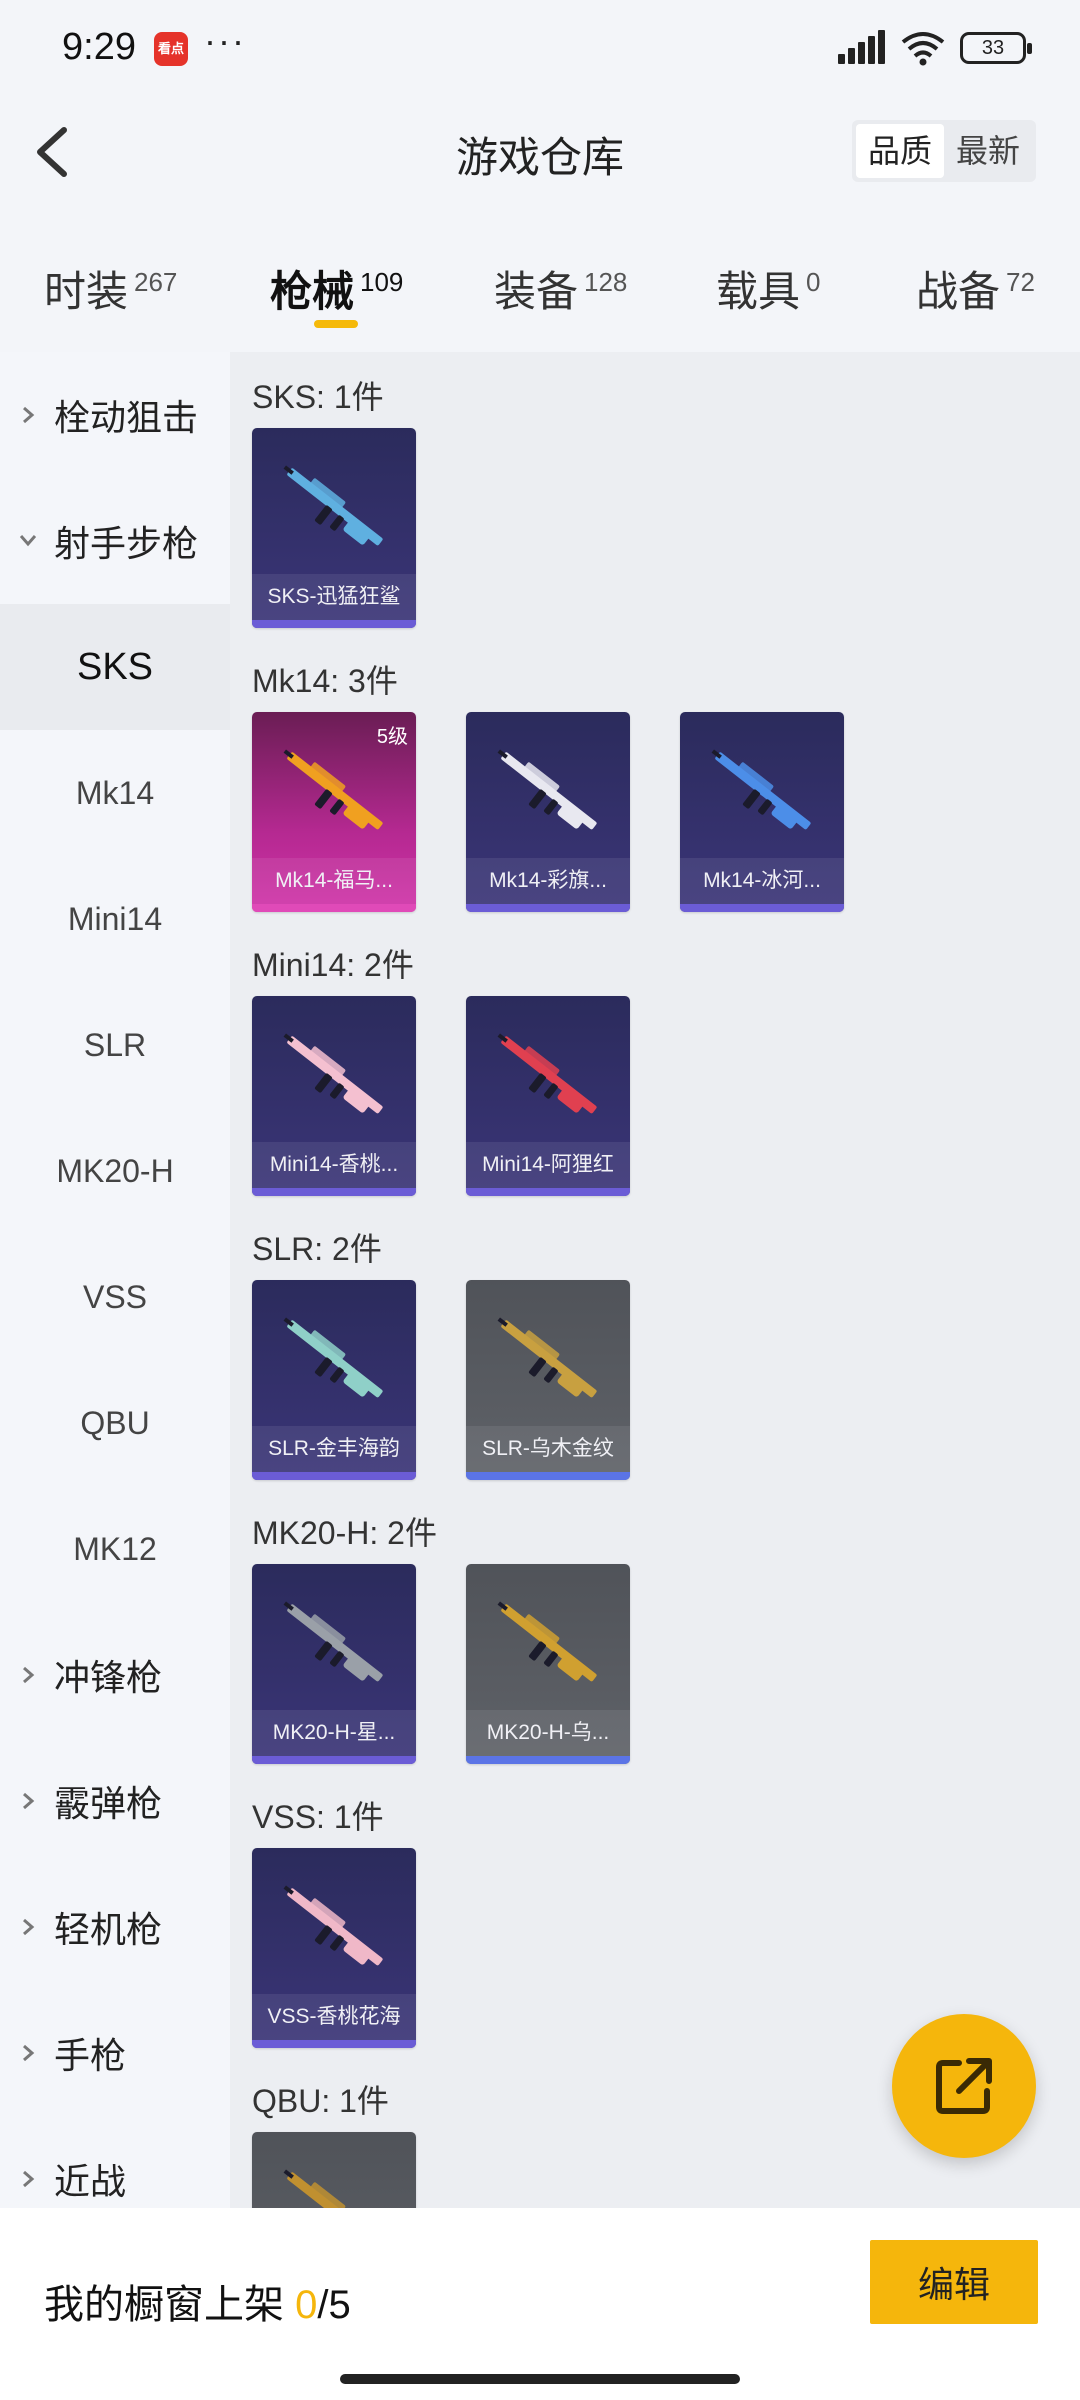  I want to click on sidebar-item-label: 栓动狙击, so click(126, 417).